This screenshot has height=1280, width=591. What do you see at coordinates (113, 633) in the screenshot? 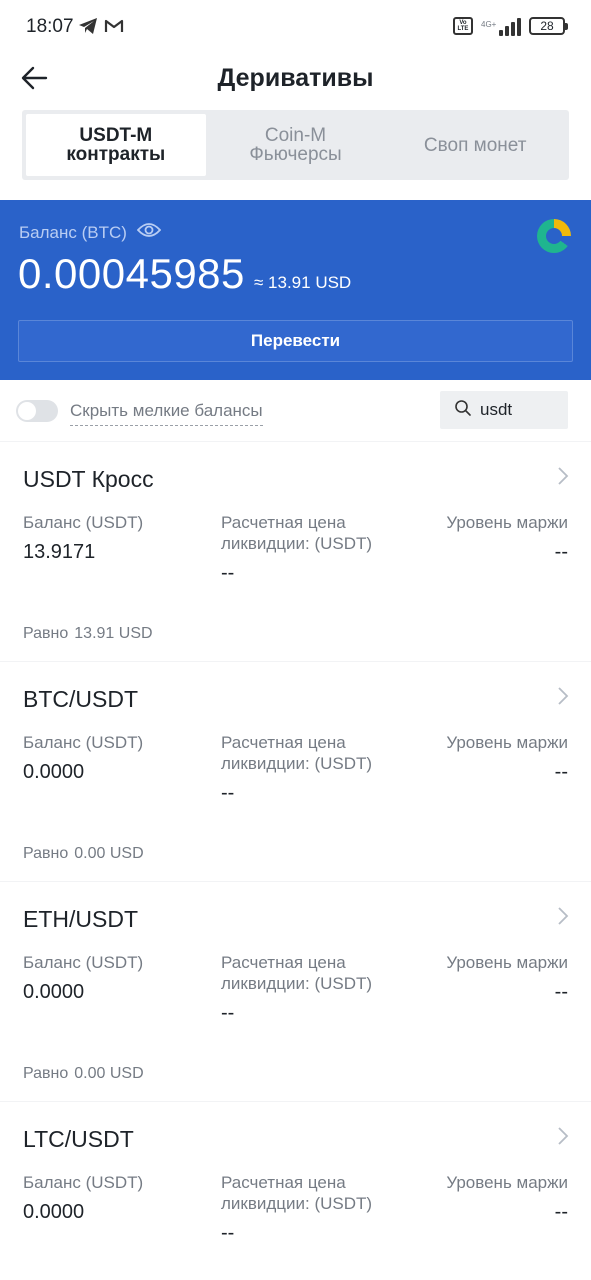
I see `equal-value: 13.91 USD` at bounding box center [113, 633].